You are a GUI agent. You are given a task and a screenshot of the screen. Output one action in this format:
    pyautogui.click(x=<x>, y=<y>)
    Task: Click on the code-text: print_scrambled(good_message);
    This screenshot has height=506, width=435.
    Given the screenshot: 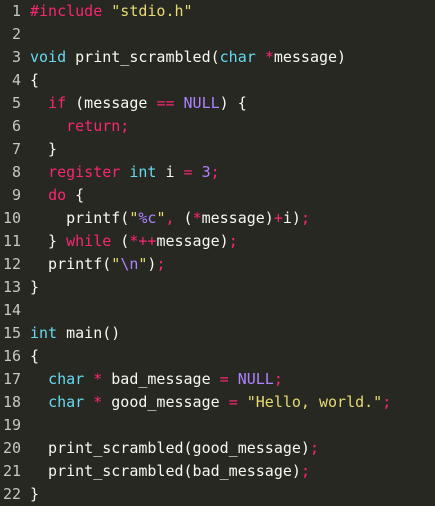 What is the action you would take?
    pyautogui.click(x=174, y=448)
    